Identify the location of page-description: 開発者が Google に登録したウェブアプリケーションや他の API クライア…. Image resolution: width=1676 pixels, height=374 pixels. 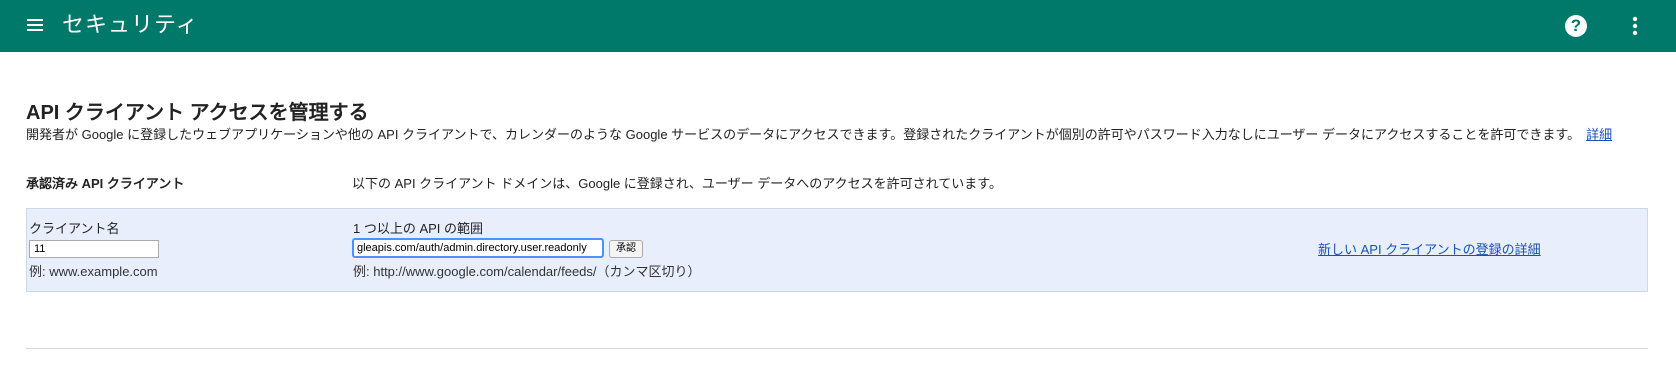
(819, 133).